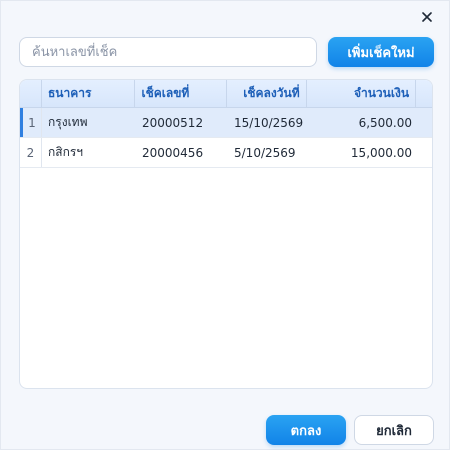  I want to click on cell-cheque-no: 20000512, so click(173, 122).